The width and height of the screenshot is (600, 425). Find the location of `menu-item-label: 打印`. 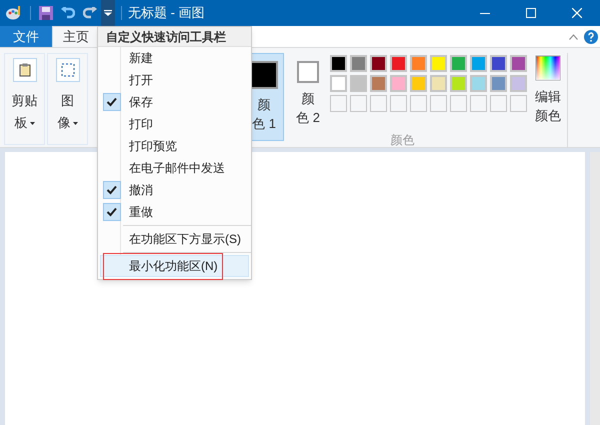

menu-item-label: 打印 is located at coordinates (141, 124).